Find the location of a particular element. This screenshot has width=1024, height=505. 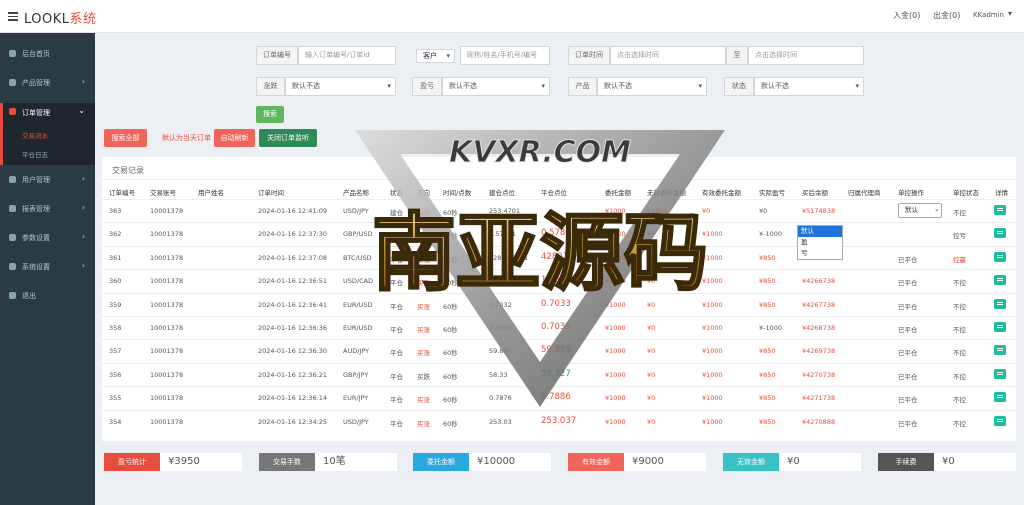

cell-close: 42807.2911 is located at coordinates (567, 256).